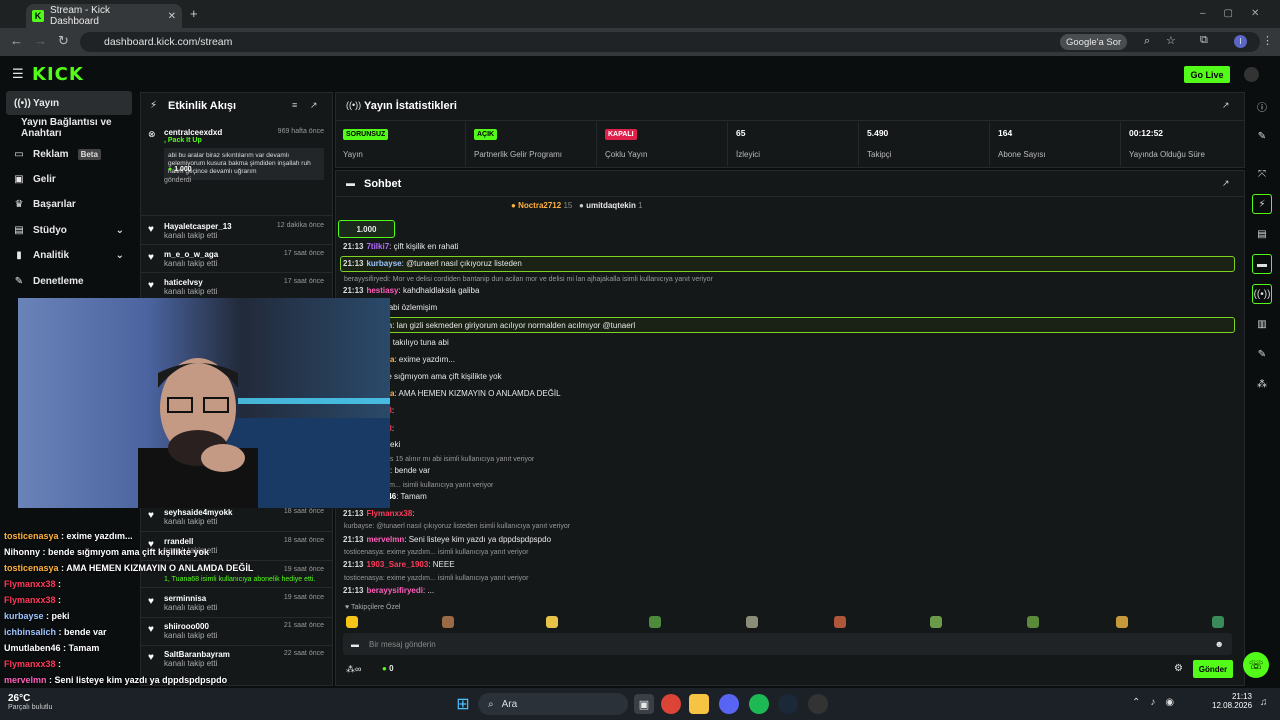 The width and height of the screenshot is (1280, 720). I want to click on info-icon: ⓘ, so click(1262, 106).